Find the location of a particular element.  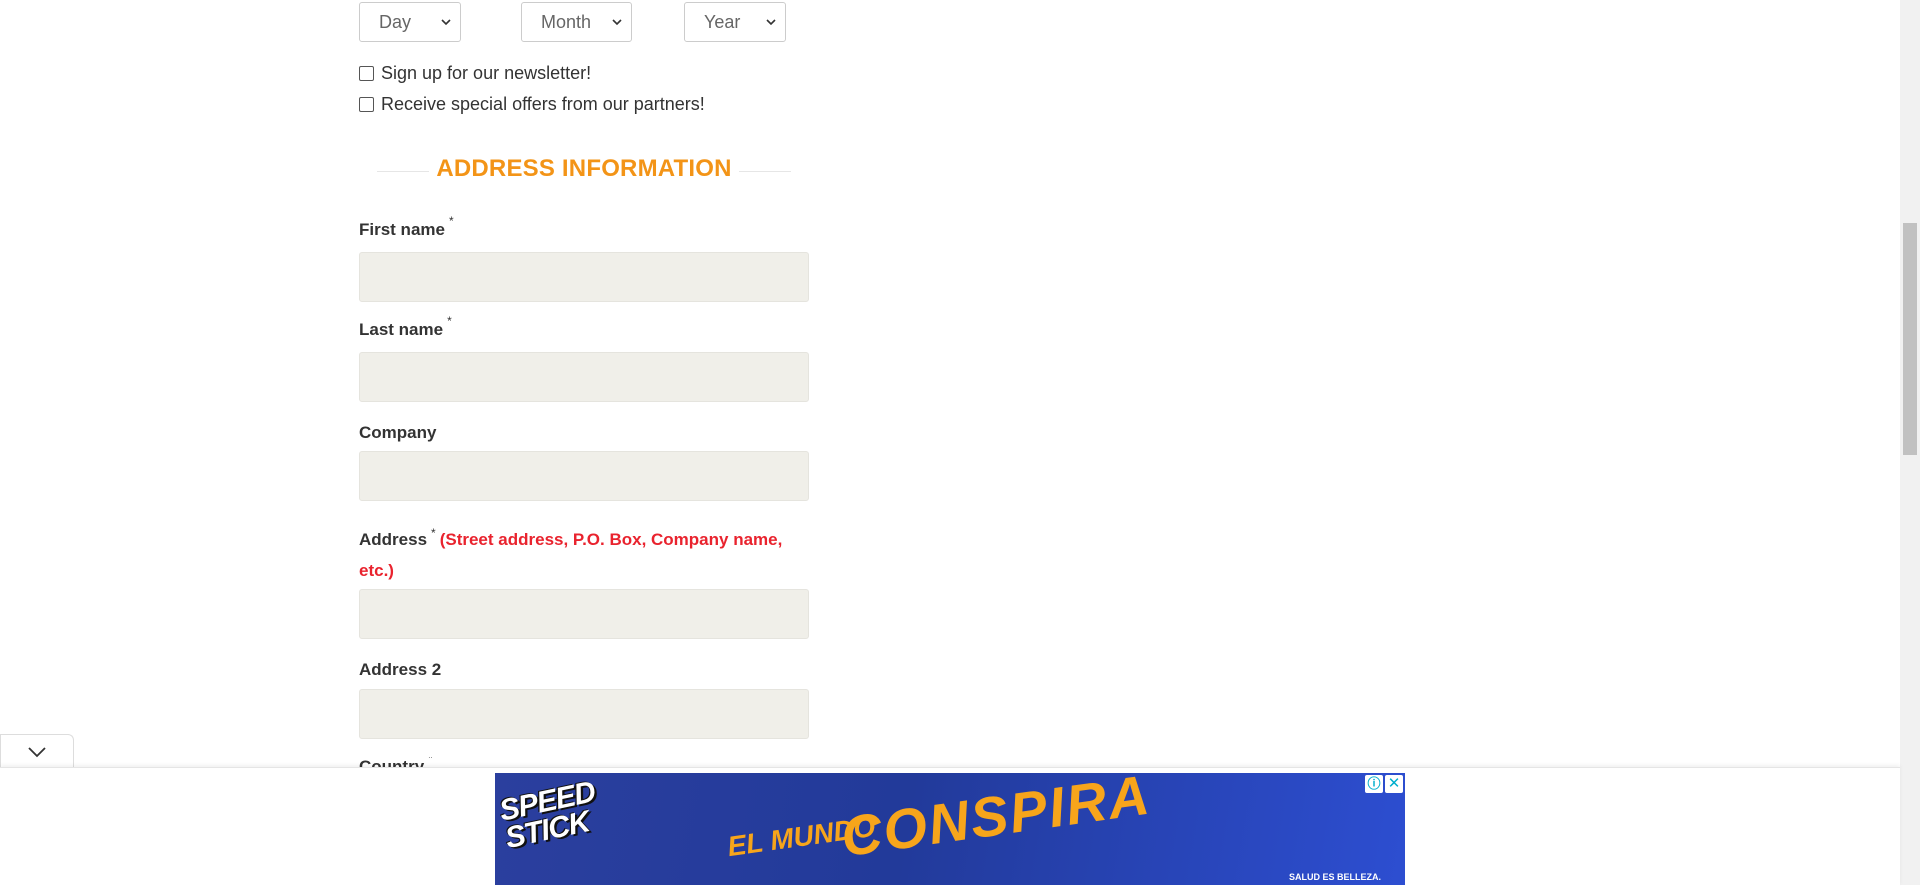

address2-label: Address 2 is located at coordinates (400, 670).